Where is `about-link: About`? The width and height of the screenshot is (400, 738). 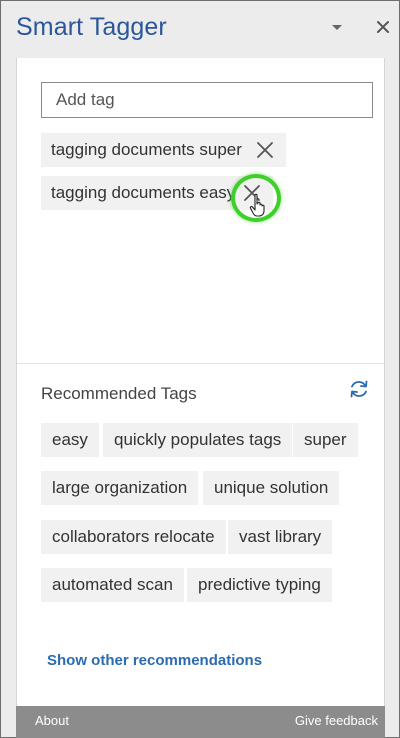
about-link: About is located at coordinates (52, 720).